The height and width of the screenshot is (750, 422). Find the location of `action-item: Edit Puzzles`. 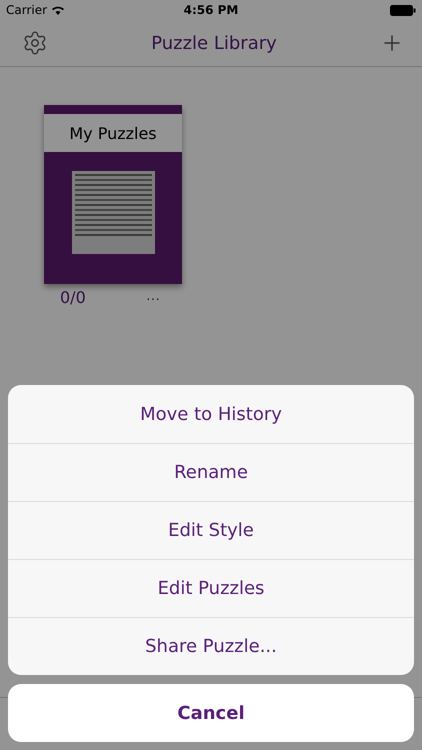

action-item: Edit Puzzles is located at coordinates (211, 588).